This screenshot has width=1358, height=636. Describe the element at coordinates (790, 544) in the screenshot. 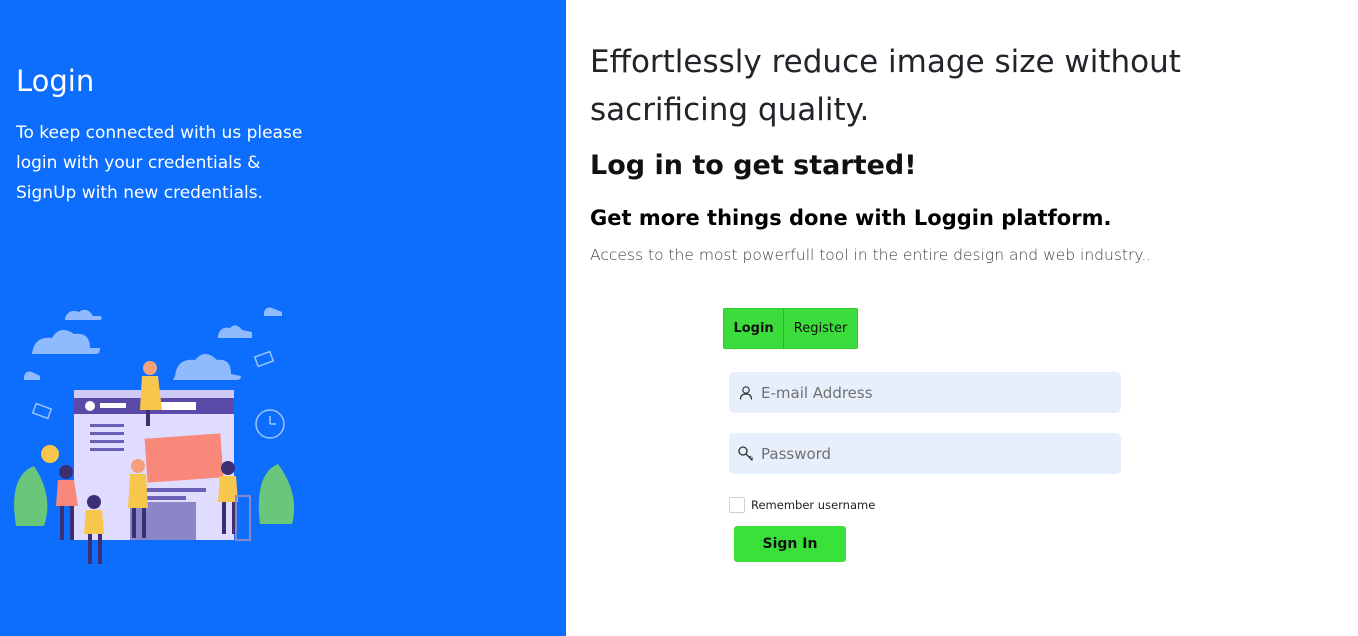

I see `sign-in-button: Sign In` at that location.